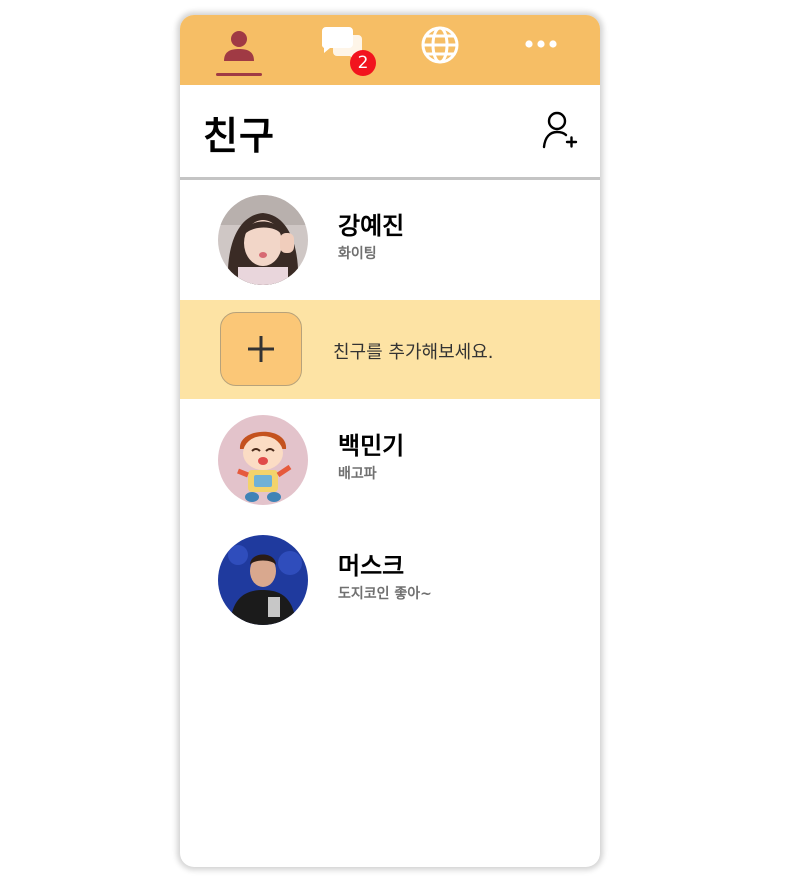  What do you see at coordinates (239, 74) in the screenshot?
I see `active-tab-indicator` at bounding box center [239, 74].